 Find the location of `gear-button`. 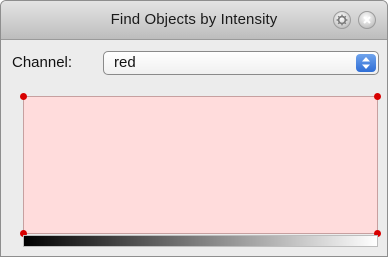

gear-button is located at coordinates (342, 20).